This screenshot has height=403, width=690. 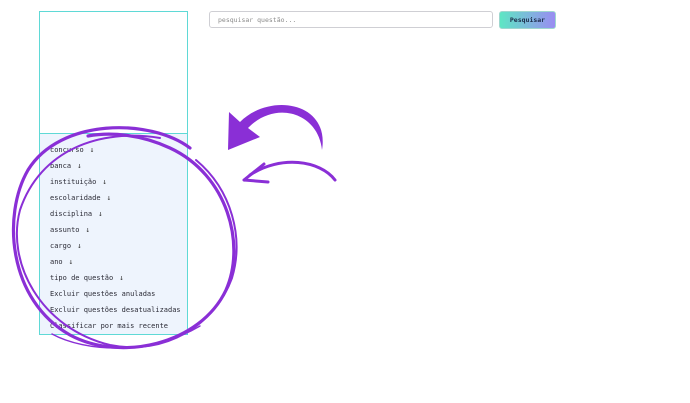 What do you see at coordinates (73, 182) in the screenshot?
I see `filter-label: instituição` at bounding box center [73, 182].